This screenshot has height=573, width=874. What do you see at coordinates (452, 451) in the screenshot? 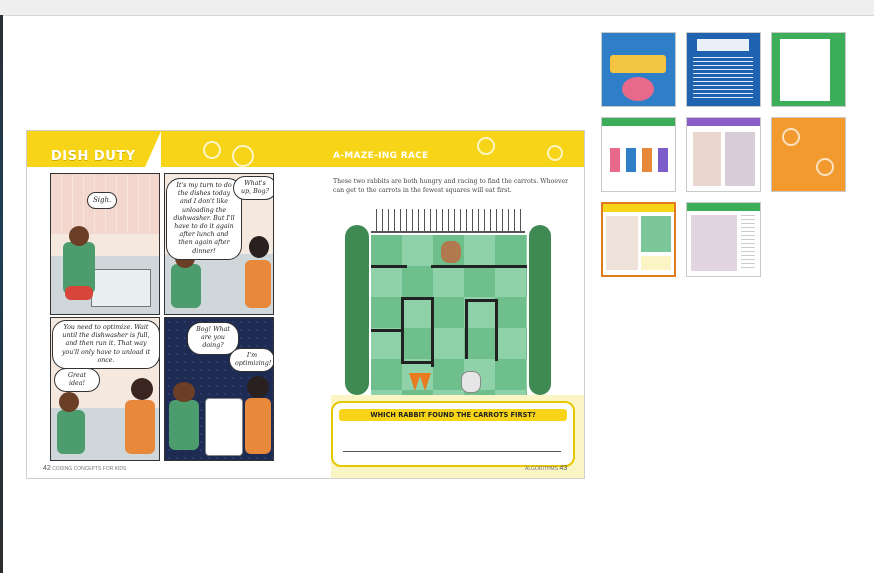
I see `answer-line` at bounding box center [452, 451].